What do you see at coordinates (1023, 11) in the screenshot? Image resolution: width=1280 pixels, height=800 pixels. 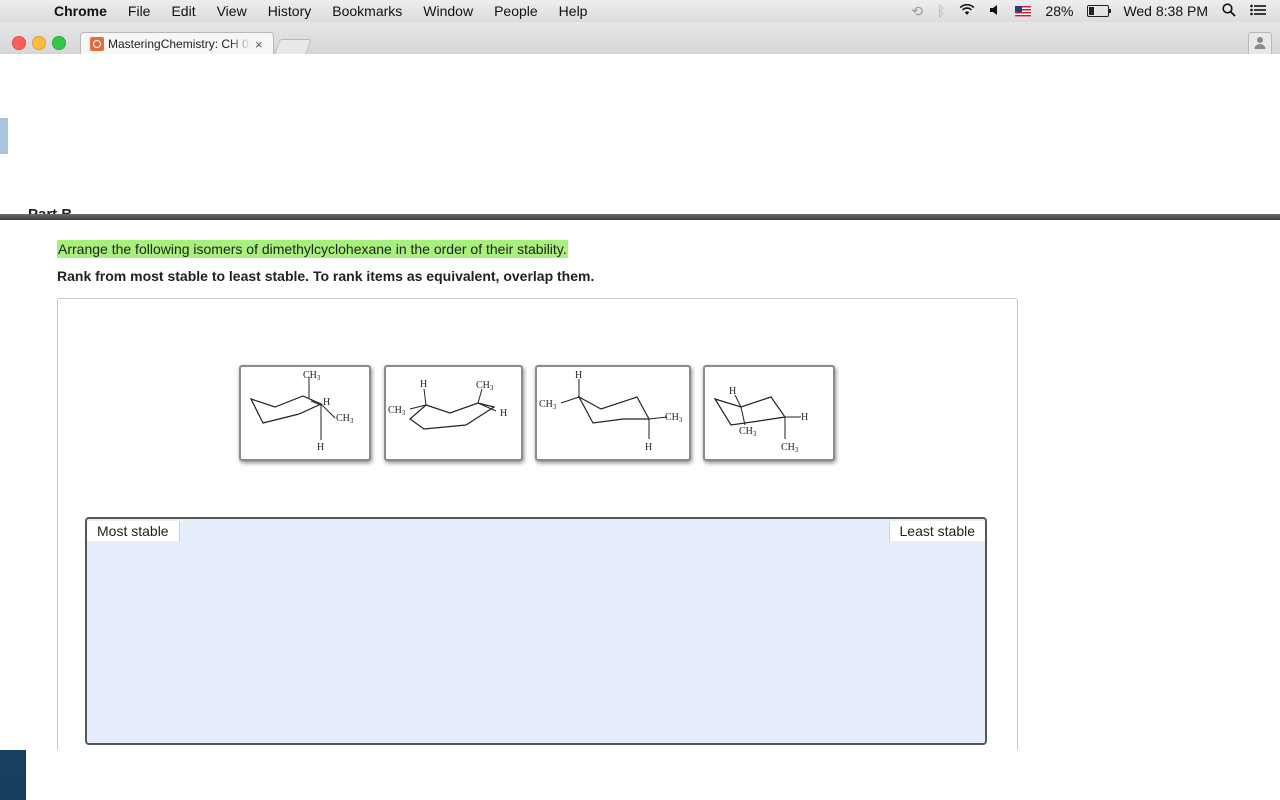 I see `input-source-flag-icon` at bounding box center [1023, 11].